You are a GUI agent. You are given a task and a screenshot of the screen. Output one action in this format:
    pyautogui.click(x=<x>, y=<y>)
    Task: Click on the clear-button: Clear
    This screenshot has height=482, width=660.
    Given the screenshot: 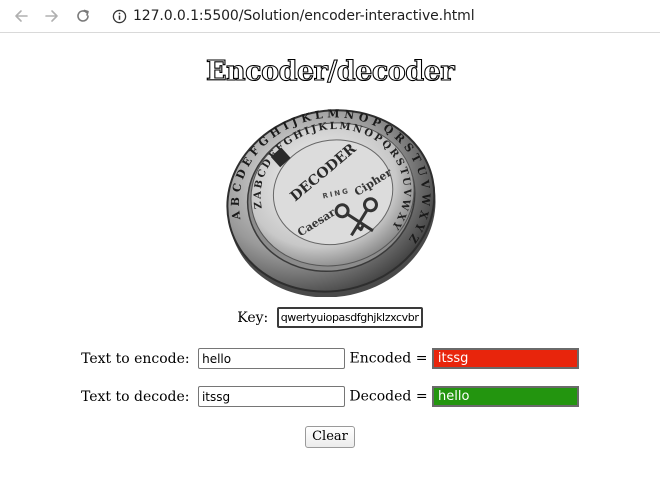 What is the action you would take?
    pyautogui.click(x=330, y=436)
    